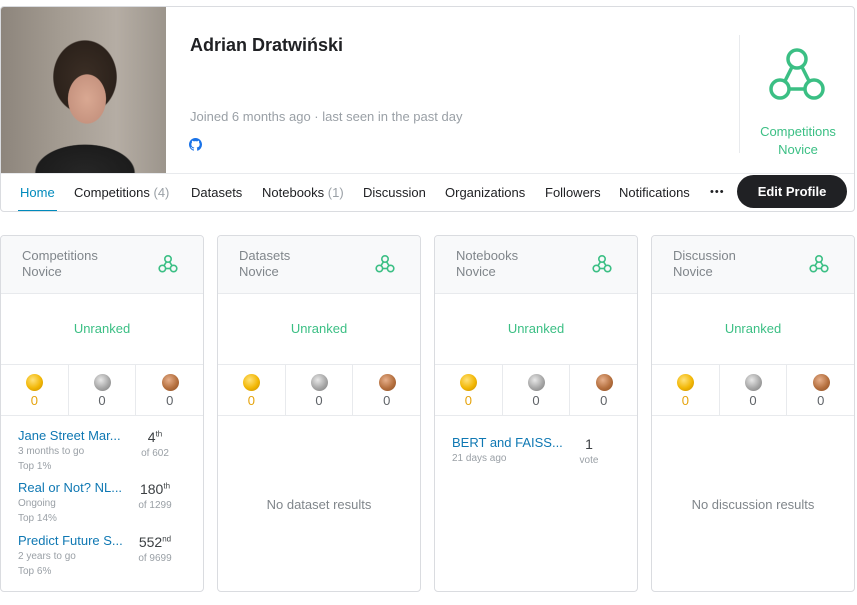 The height and width of the screenshot is (605, 857). I want to click on tab-count: (1), so click(335, 192).